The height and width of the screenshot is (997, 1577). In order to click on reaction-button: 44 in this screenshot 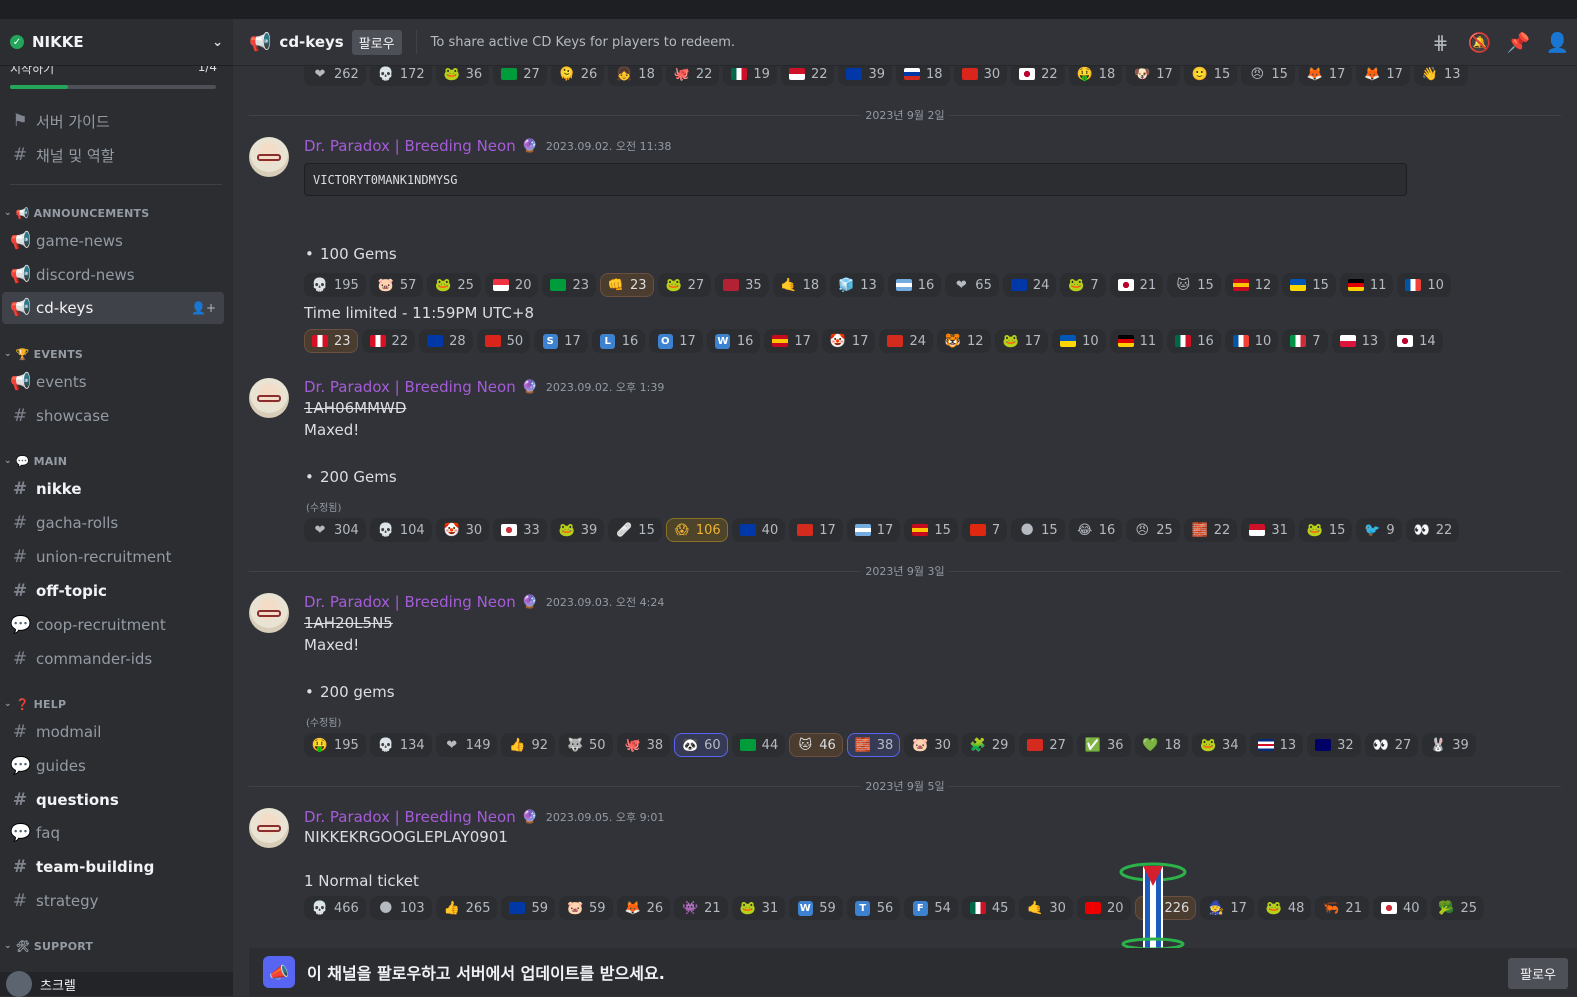, I will do `click(758, 745)`.